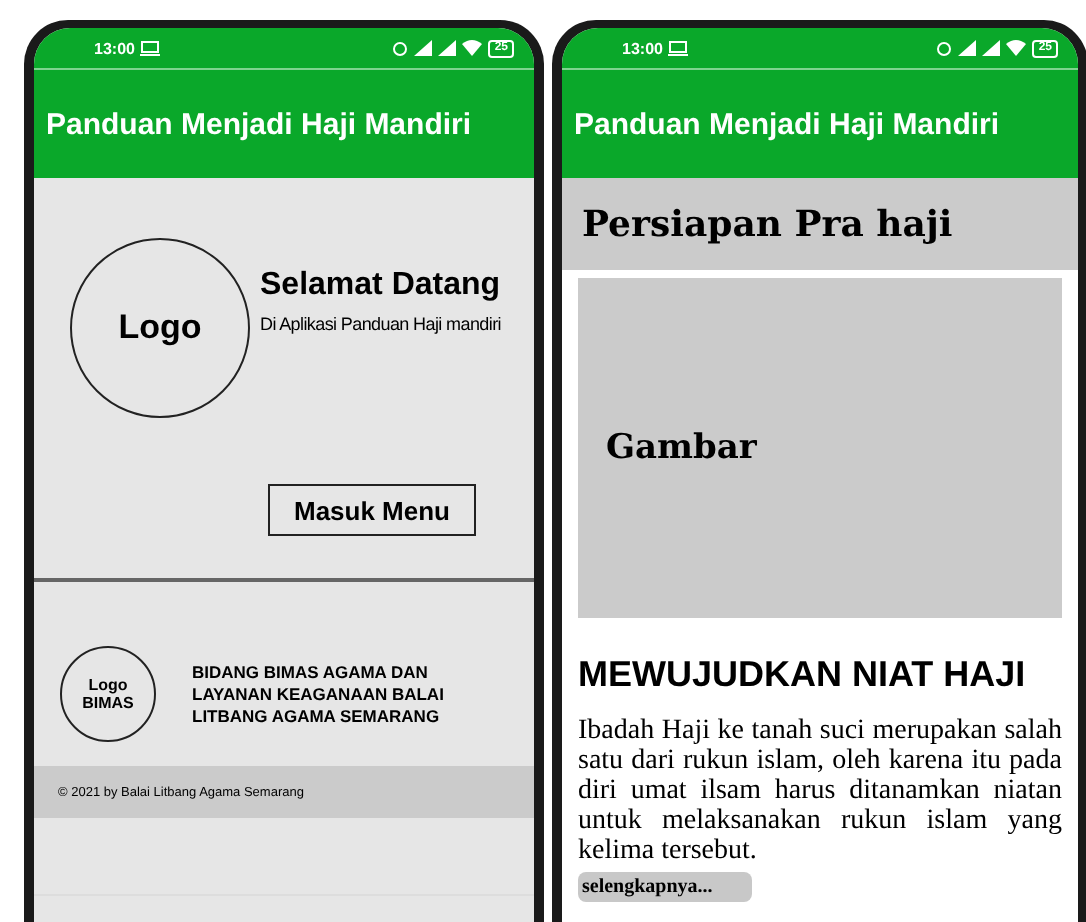 Image resolution: width=1086 pixels, height=922 pixels. What do you see at coordinates (380, 324) in the screenshot?
I see `welcome-subtitle: Di Aplikasi Panduan Haji mandiri` at bounding box center [380, 324].